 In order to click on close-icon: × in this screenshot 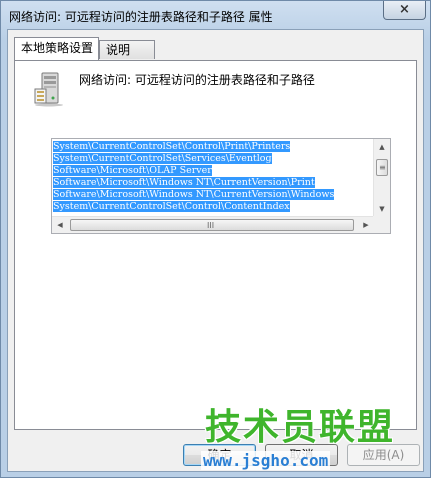, I will do `click(404, 9)`.